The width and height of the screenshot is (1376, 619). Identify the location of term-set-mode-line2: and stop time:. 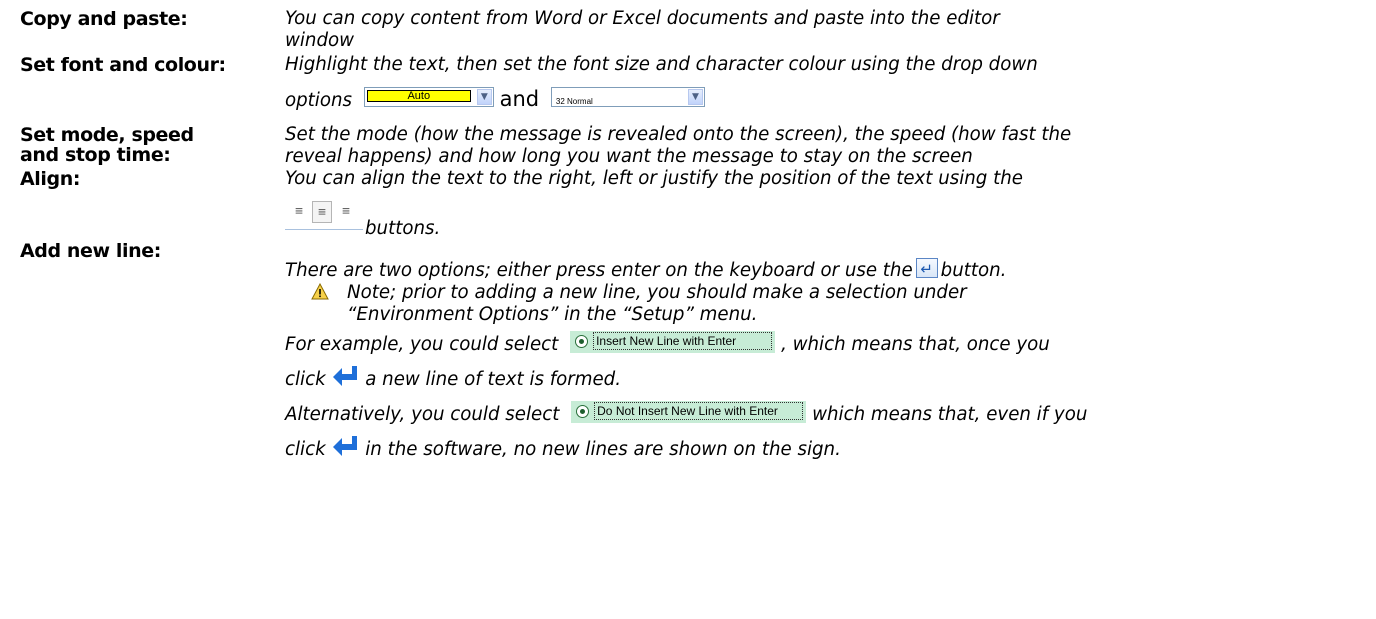
(95, 155).